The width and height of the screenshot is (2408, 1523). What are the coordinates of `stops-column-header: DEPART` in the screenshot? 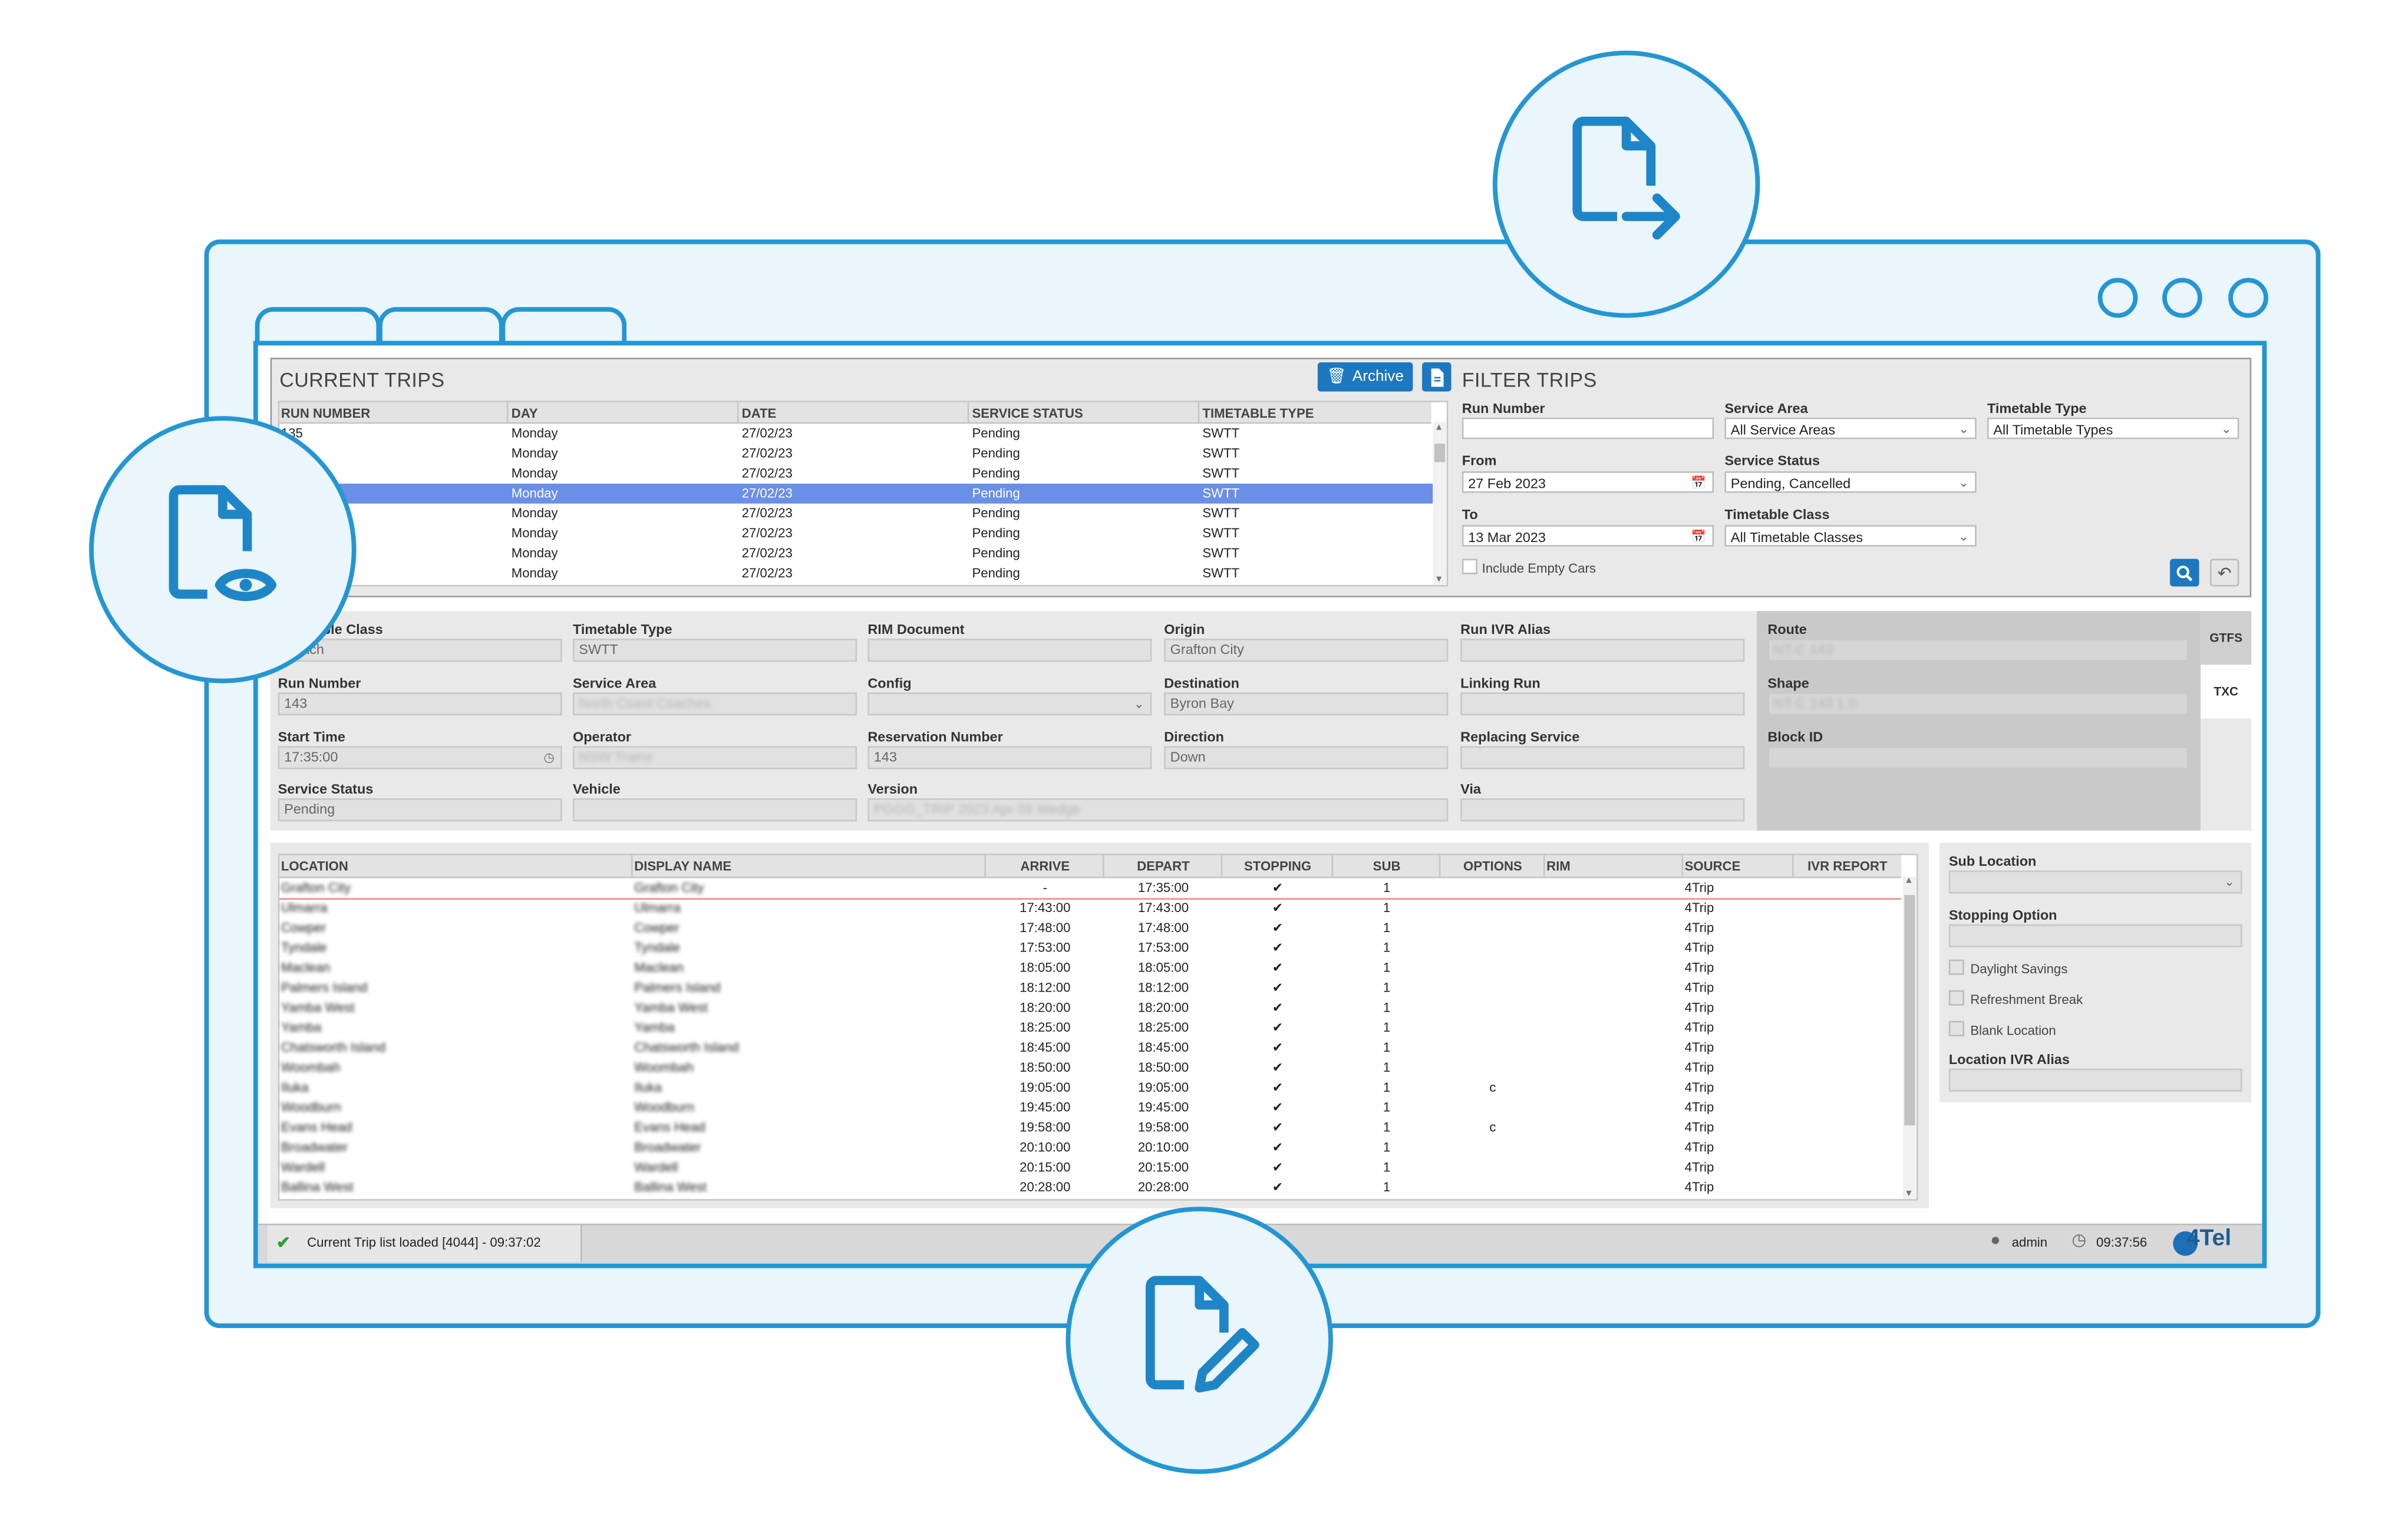 It's located at (1163, 866).